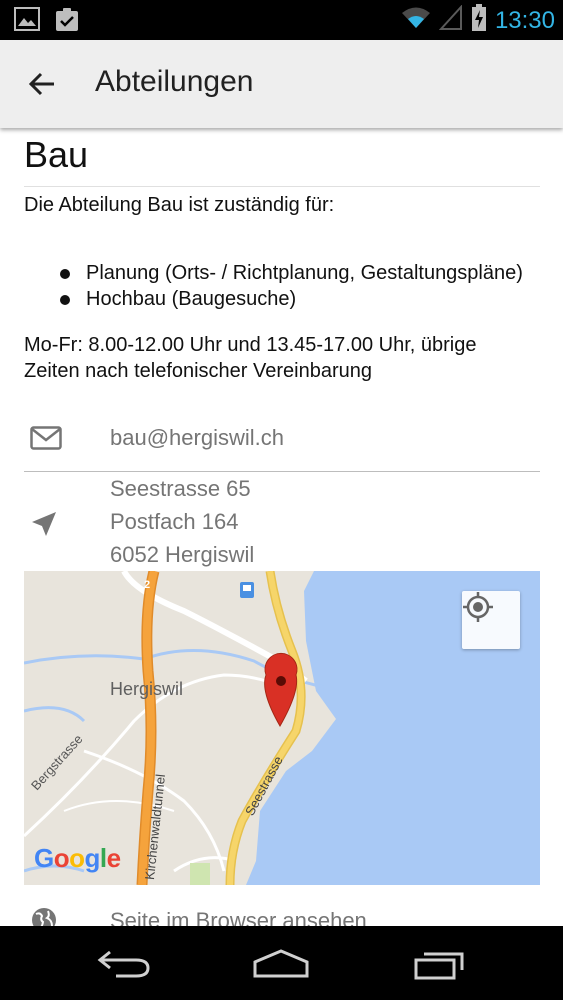 Image resolution: width=563 pixels, height=1000 pixels. I want to click on address-line: 6052 Hergiswil, so click(182, 554).